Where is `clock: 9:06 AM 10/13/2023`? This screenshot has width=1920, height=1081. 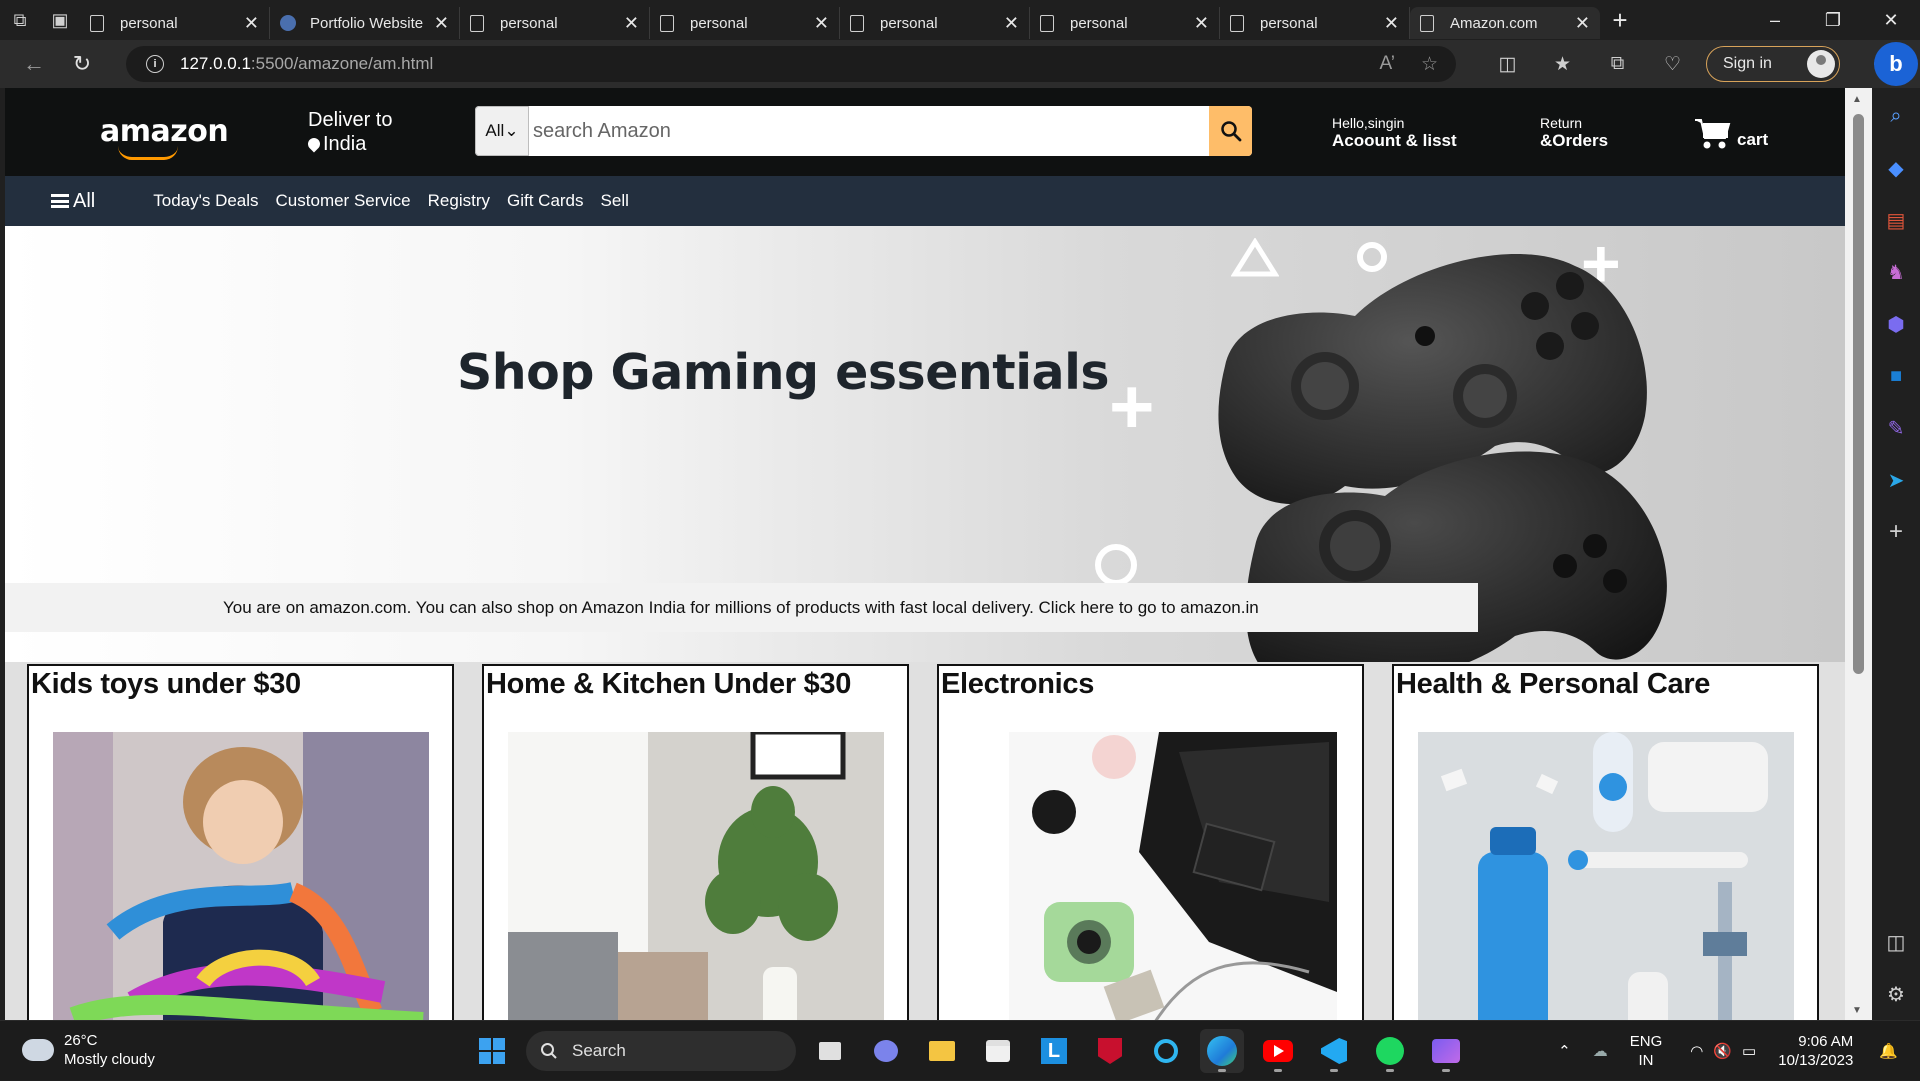 clock: 9:06 AM 10/13/2023 is located at coordinates (1815, 1051).